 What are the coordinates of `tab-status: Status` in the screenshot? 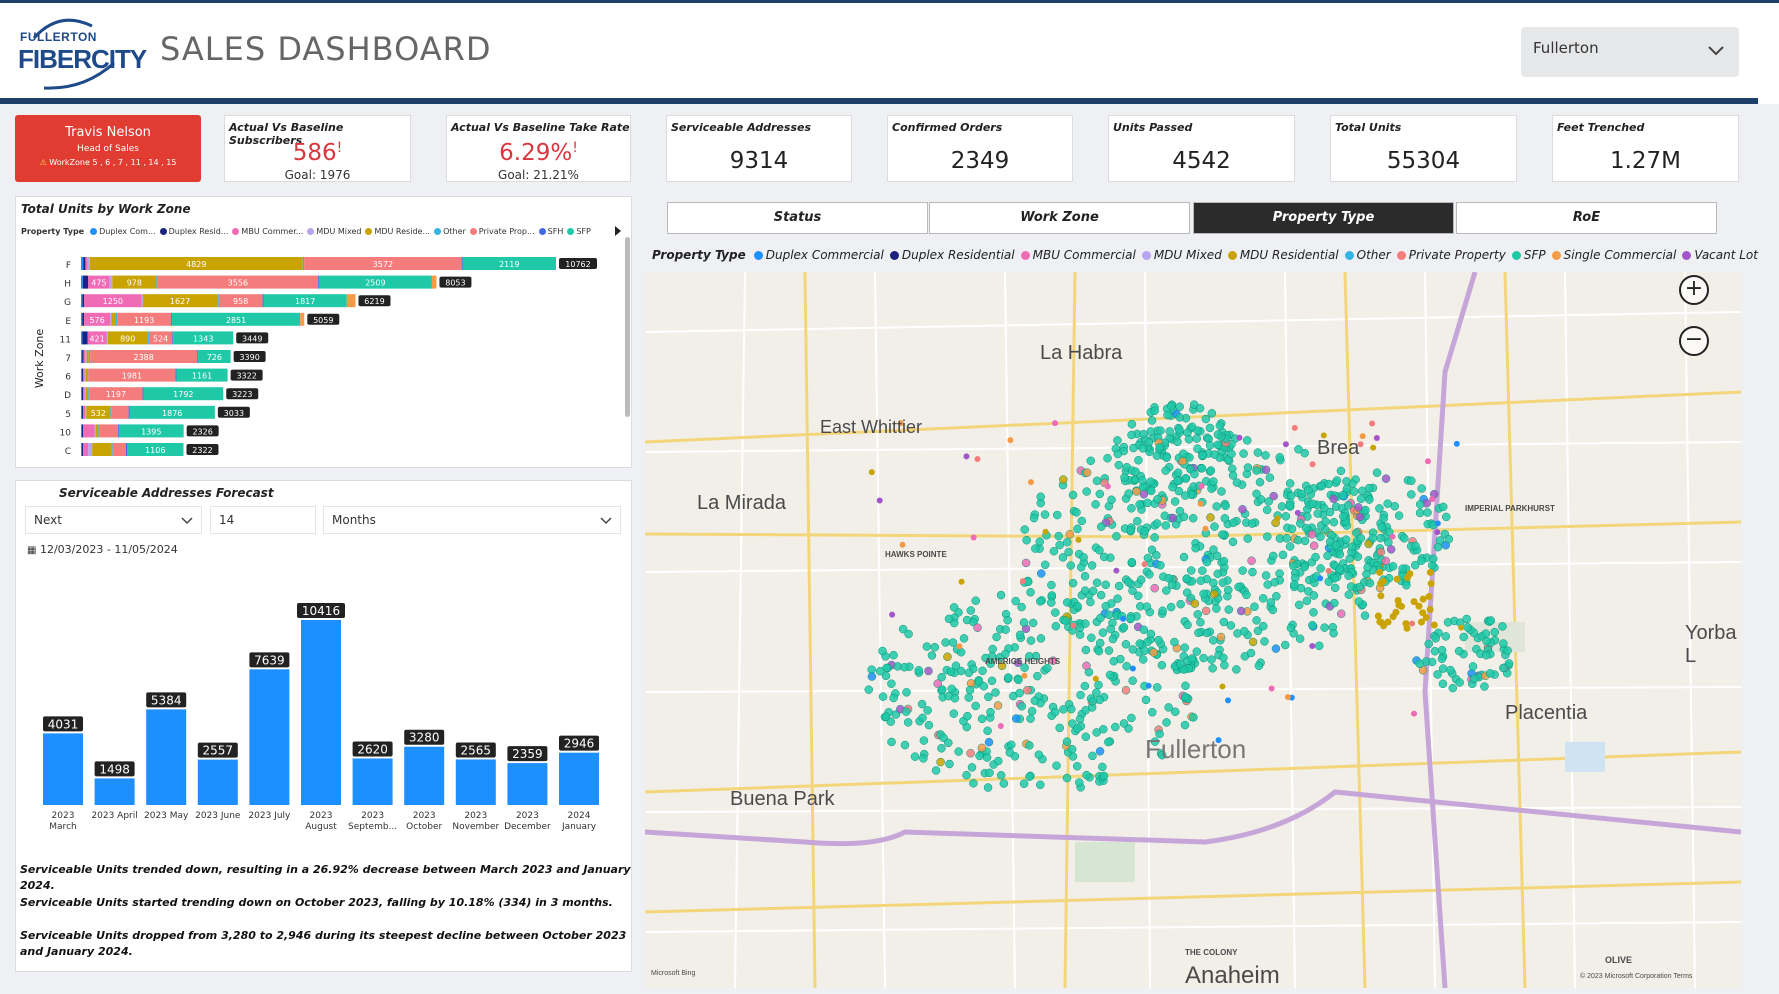 It's located at (797, 218).